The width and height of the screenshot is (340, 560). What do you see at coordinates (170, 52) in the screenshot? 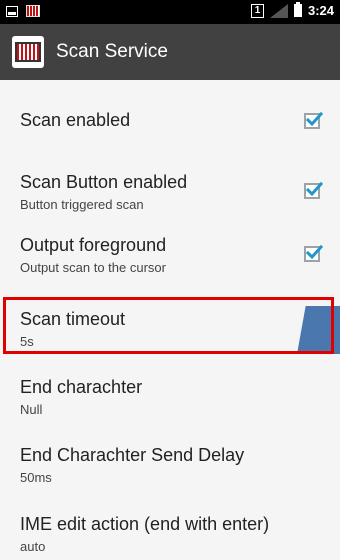
I see `app-bar: Scan Service` at bounding box center [170, 52].